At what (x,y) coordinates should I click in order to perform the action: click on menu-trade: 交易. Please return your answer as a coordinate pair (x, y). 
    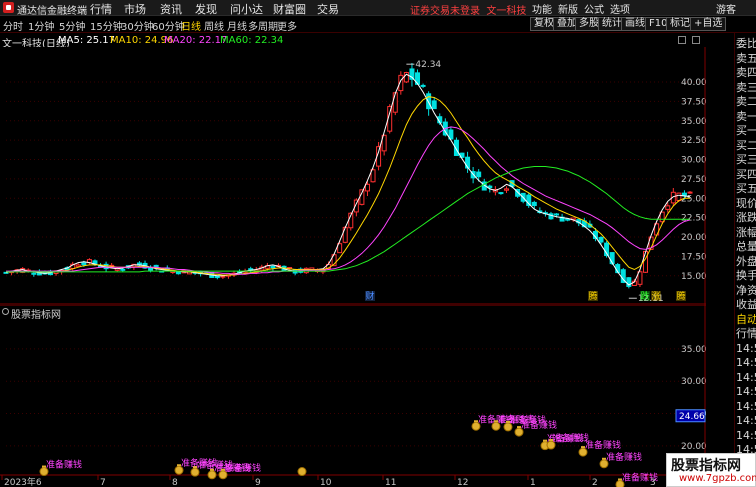
    Looking at the image, I should click on (328, 9).